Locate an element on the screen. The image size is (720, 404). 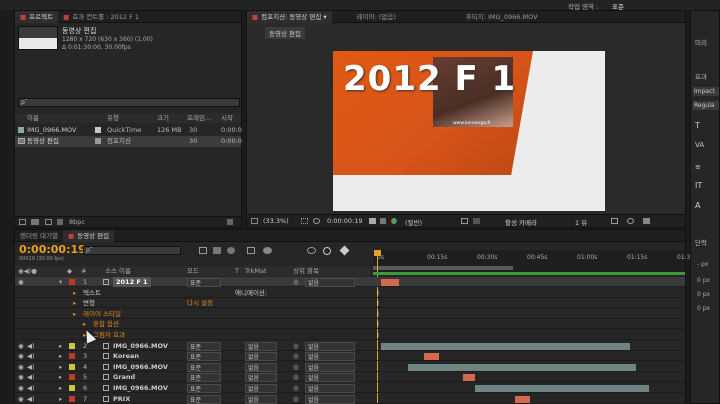
effects-tab: 효과 is located at coordinates (701, 76).